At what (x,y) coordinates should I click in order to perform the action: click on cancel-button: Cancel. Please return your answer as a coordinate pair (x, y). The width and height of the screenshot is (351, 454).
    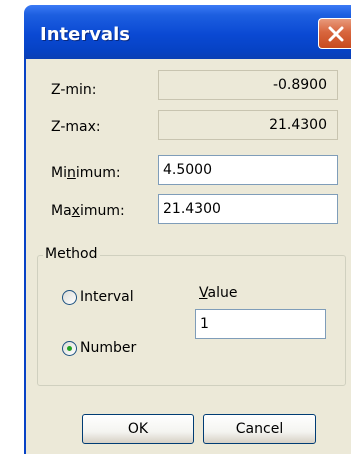
    Looking at the image, I should click on (259, 429).